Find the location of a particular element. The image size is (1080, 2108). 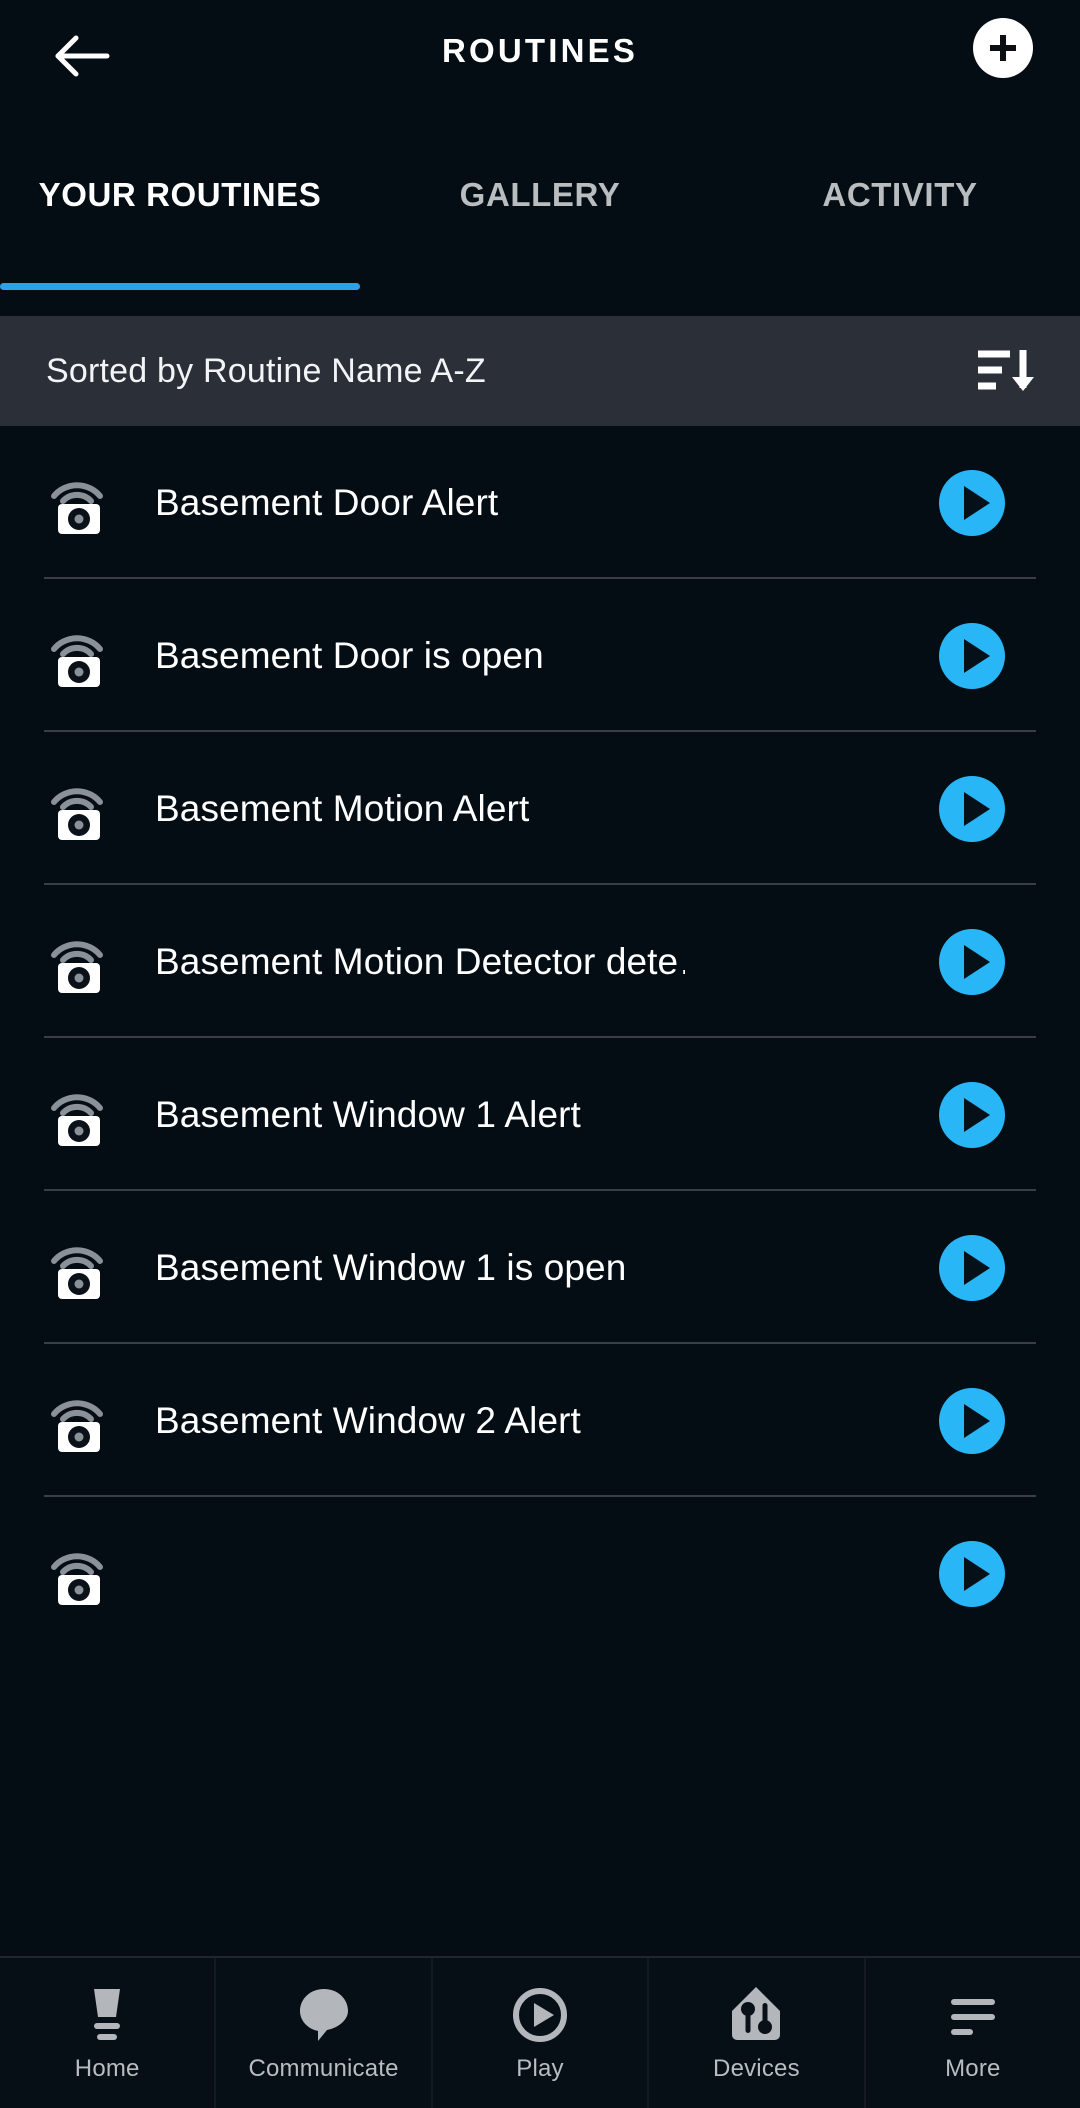

nav-label: Communicate is located at coordinates (323, 2068).